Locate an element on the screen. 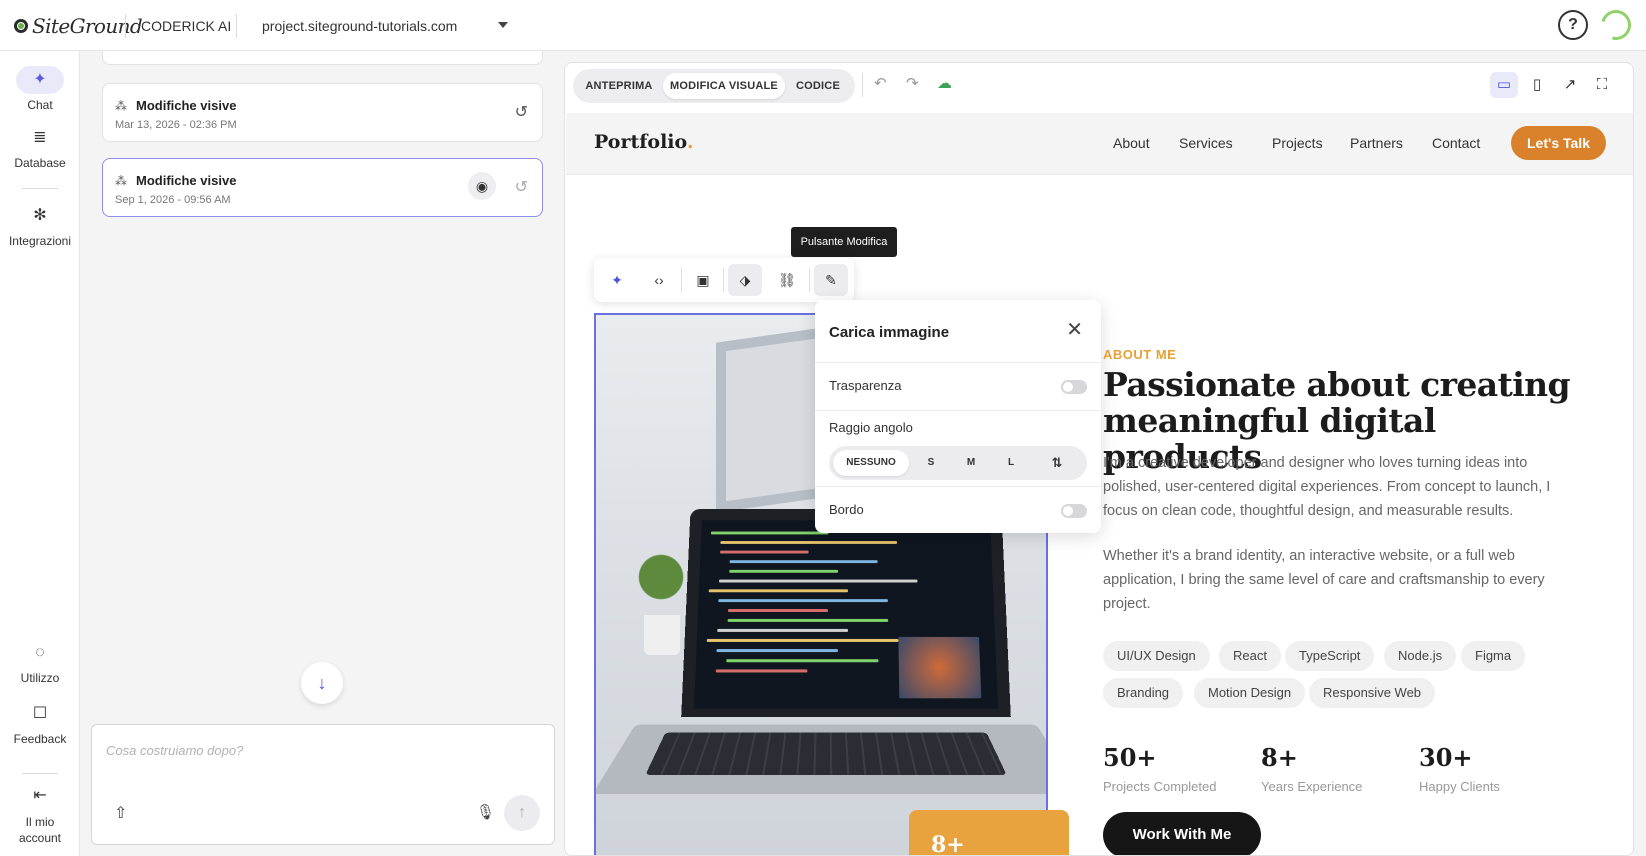 The image size is (1646, 856). nav-label: Il mio account is located at coordinates (40, 830).